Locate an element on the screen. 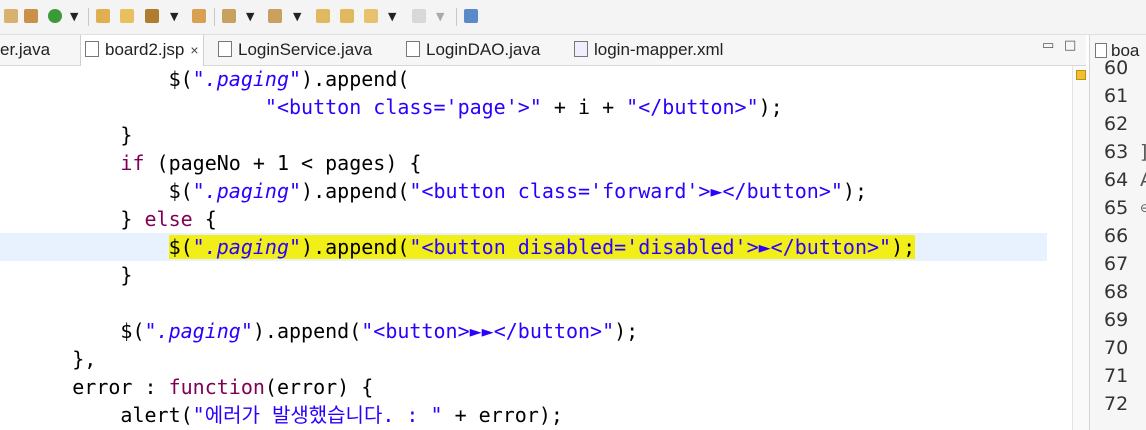  fold-icon: ⊖ is located at coordinates (1143, 208).